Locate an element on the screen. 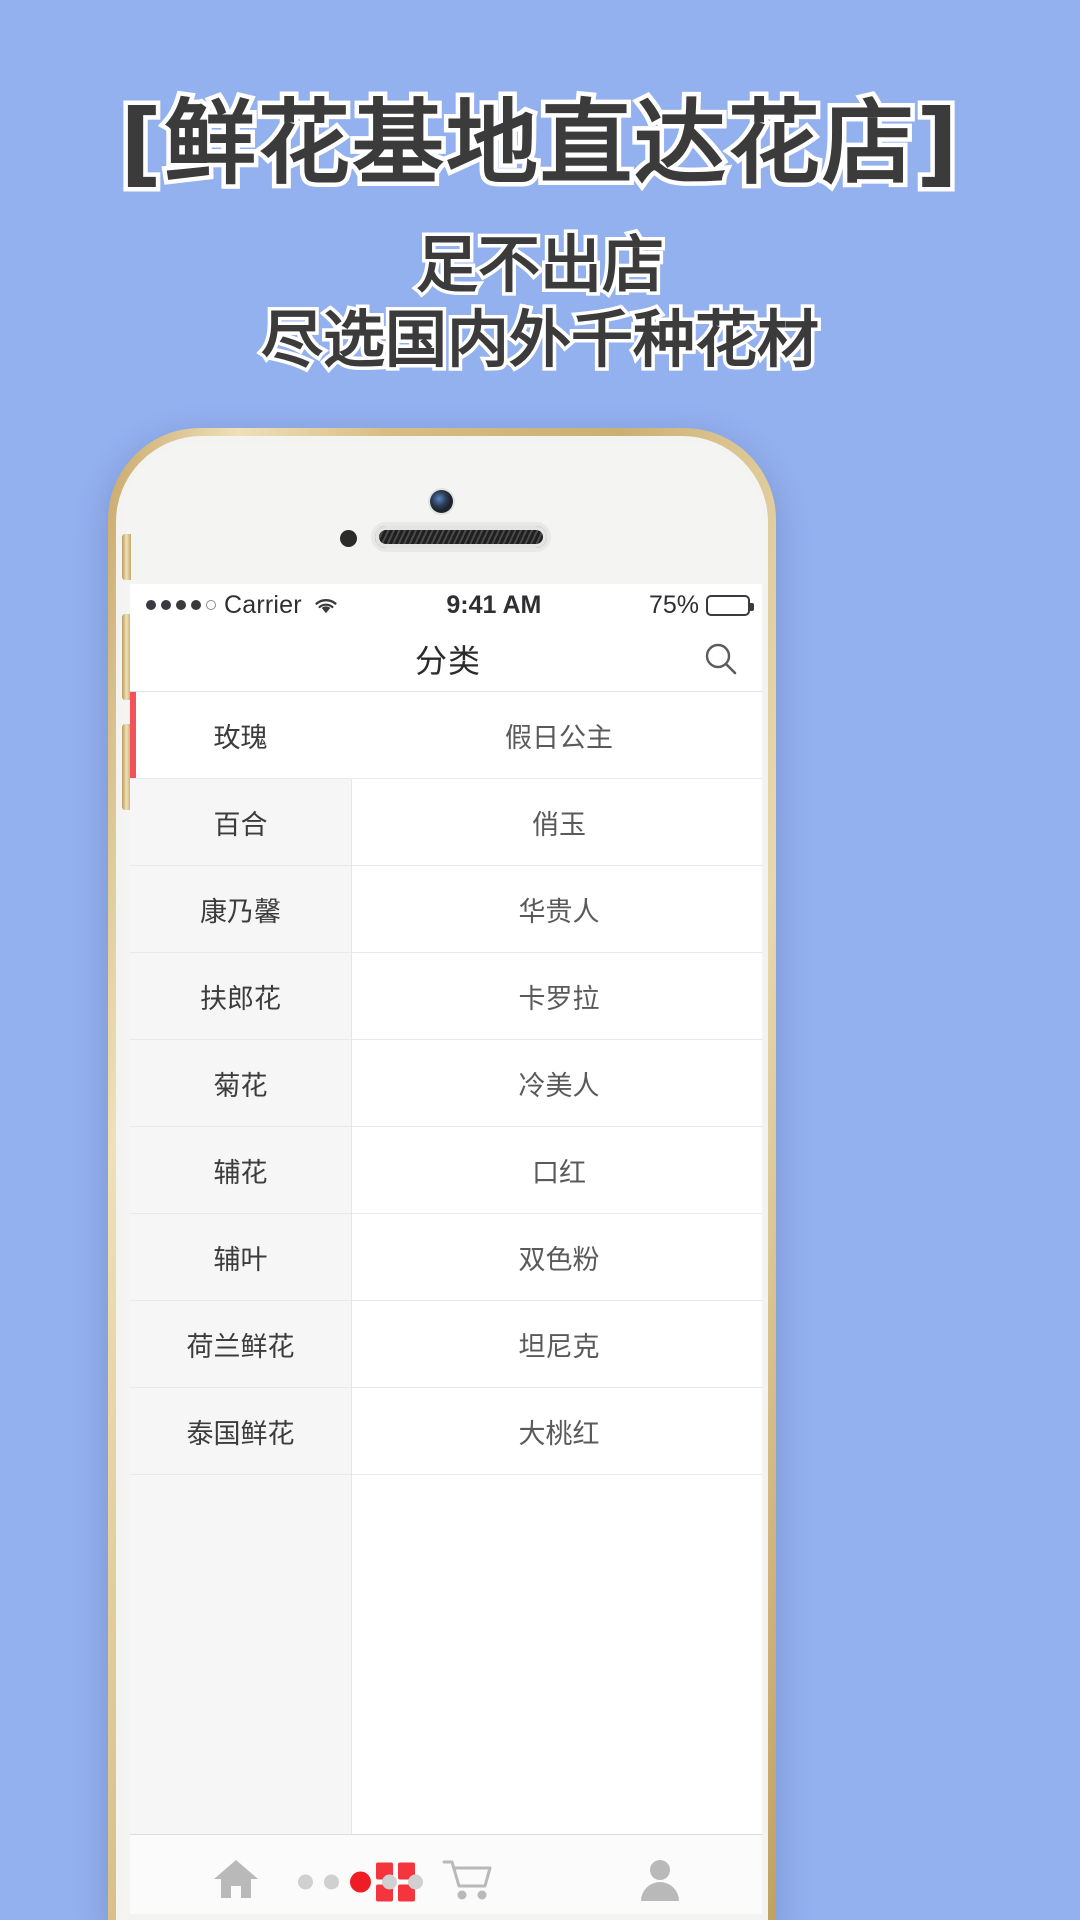 The width and height of the screenshot is (1080, 1920). category-row: 百合 is located at coordinates (240, 822).